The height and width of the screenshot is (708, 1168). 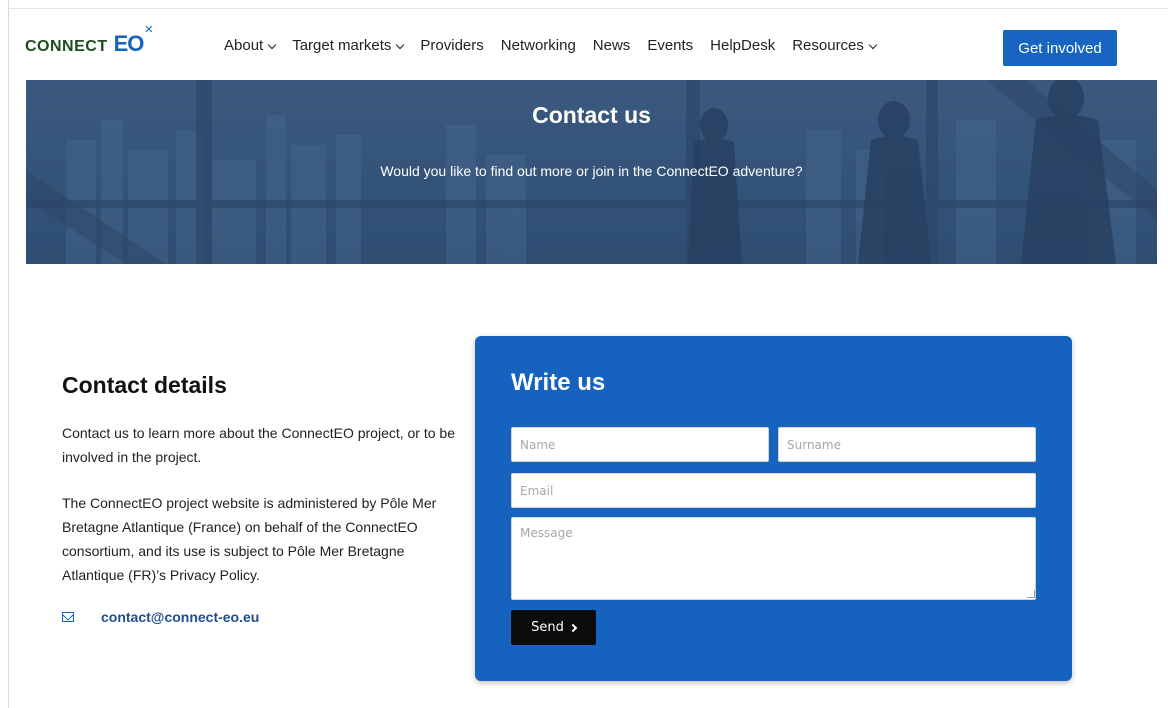 What do you see at coordinates (1060, 48) in the screenshot?
I see `get-involved-button: Get involved` at bounding box center [1060, 48].